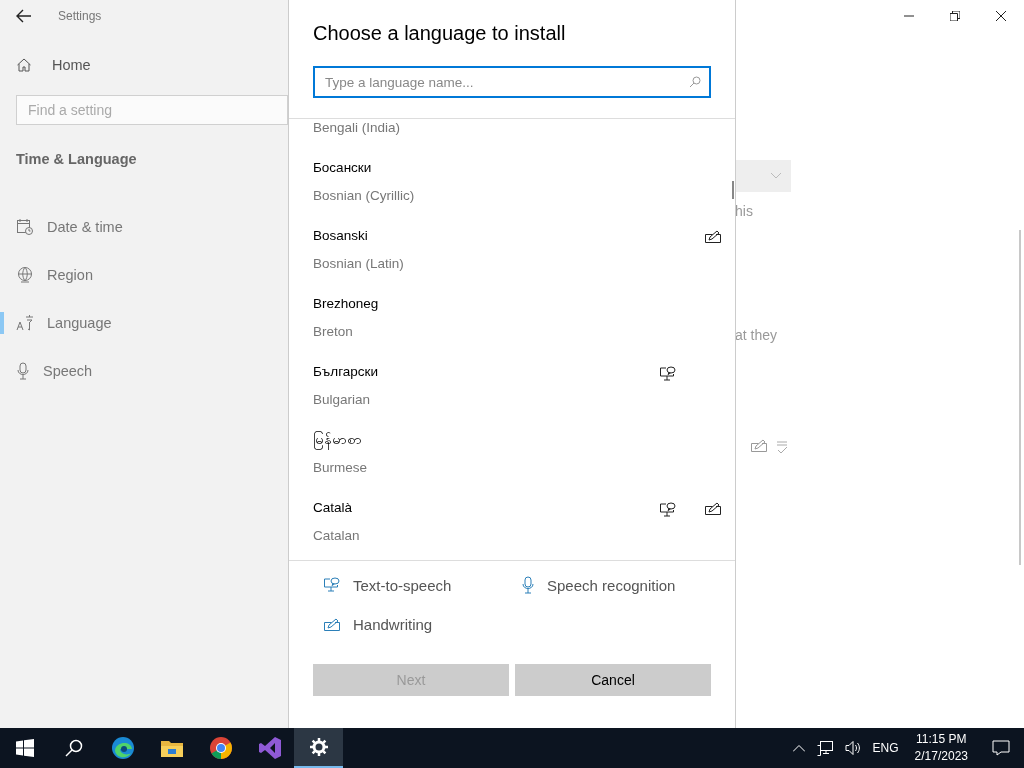 The height and width of the screenshot is (768, 1024). I want to click on description-text: at they, so click(756, 335).